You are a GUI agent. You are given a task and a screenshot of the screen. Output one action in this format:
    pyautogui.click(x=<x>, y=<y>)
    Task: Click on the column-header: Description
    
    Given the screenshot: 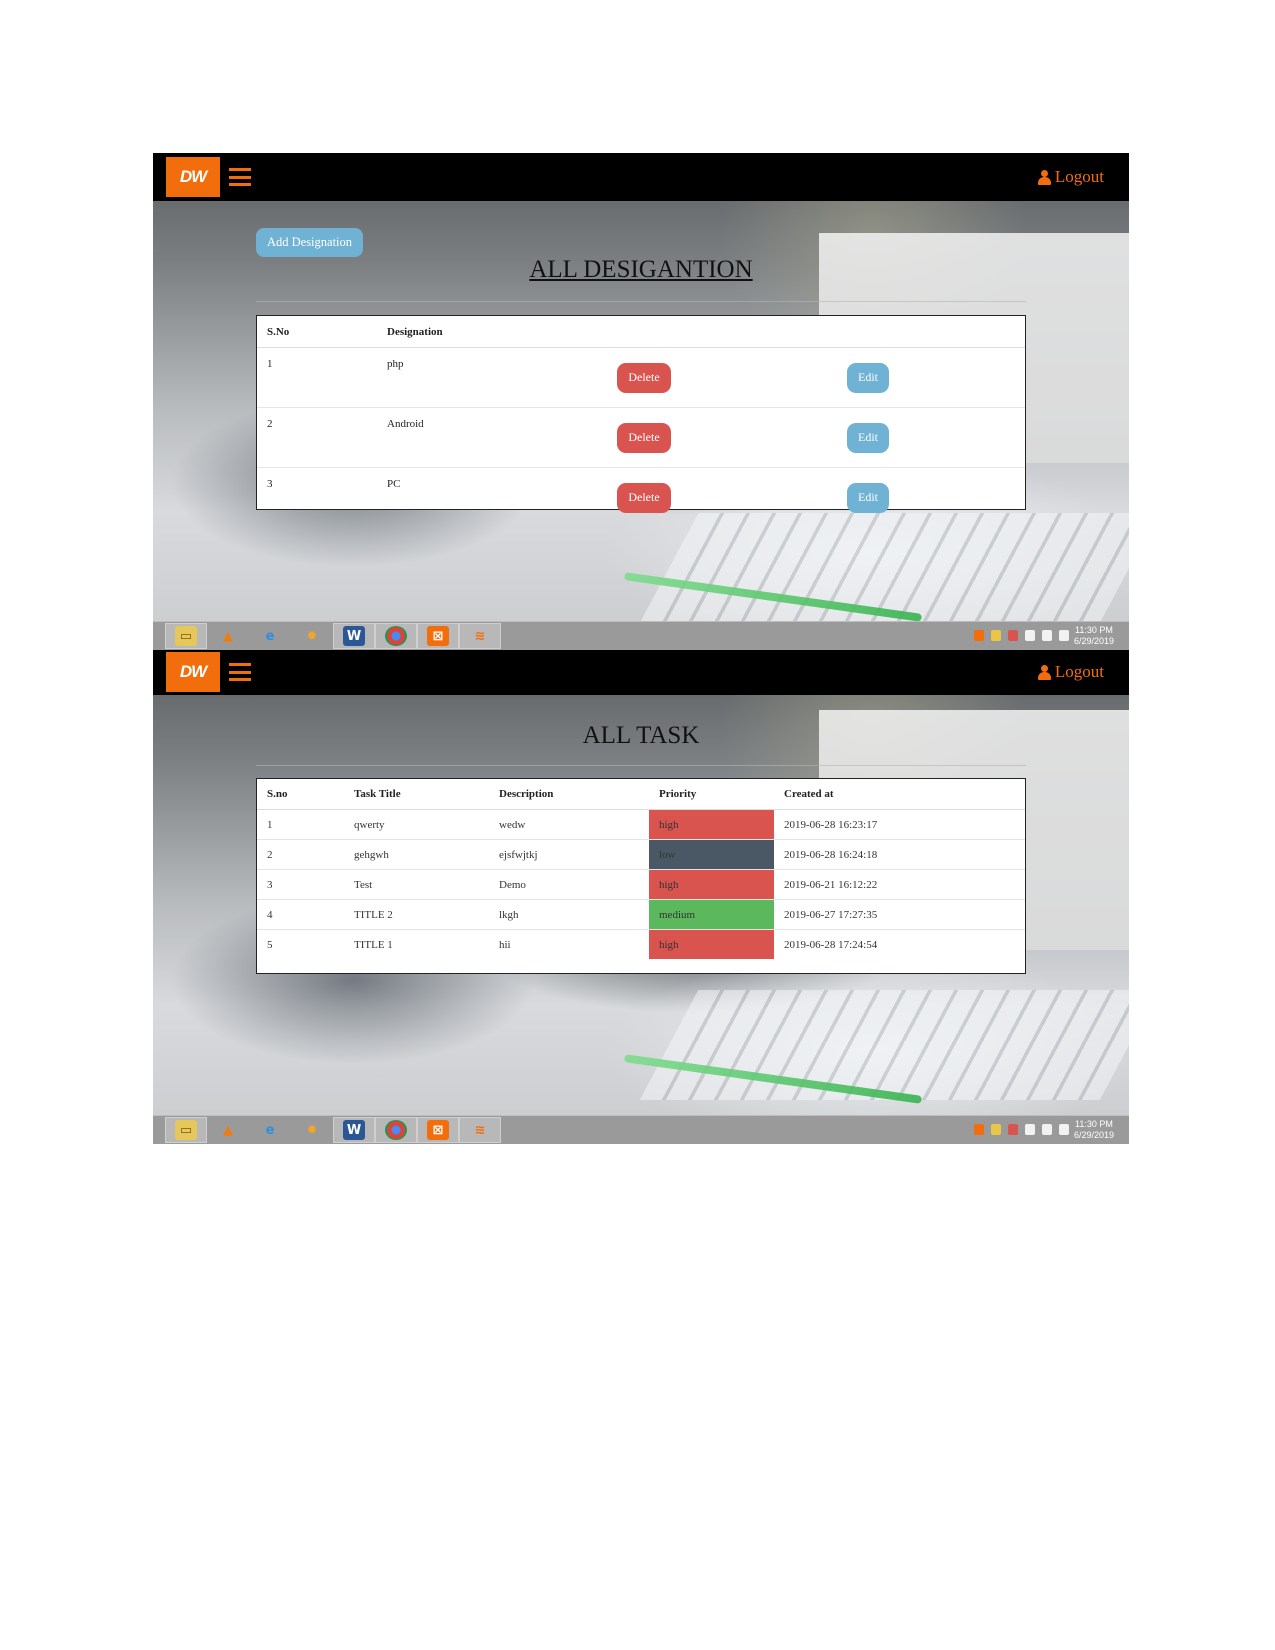 What is the action you would take?
    pyautogui.click(x=569, y=794)
    